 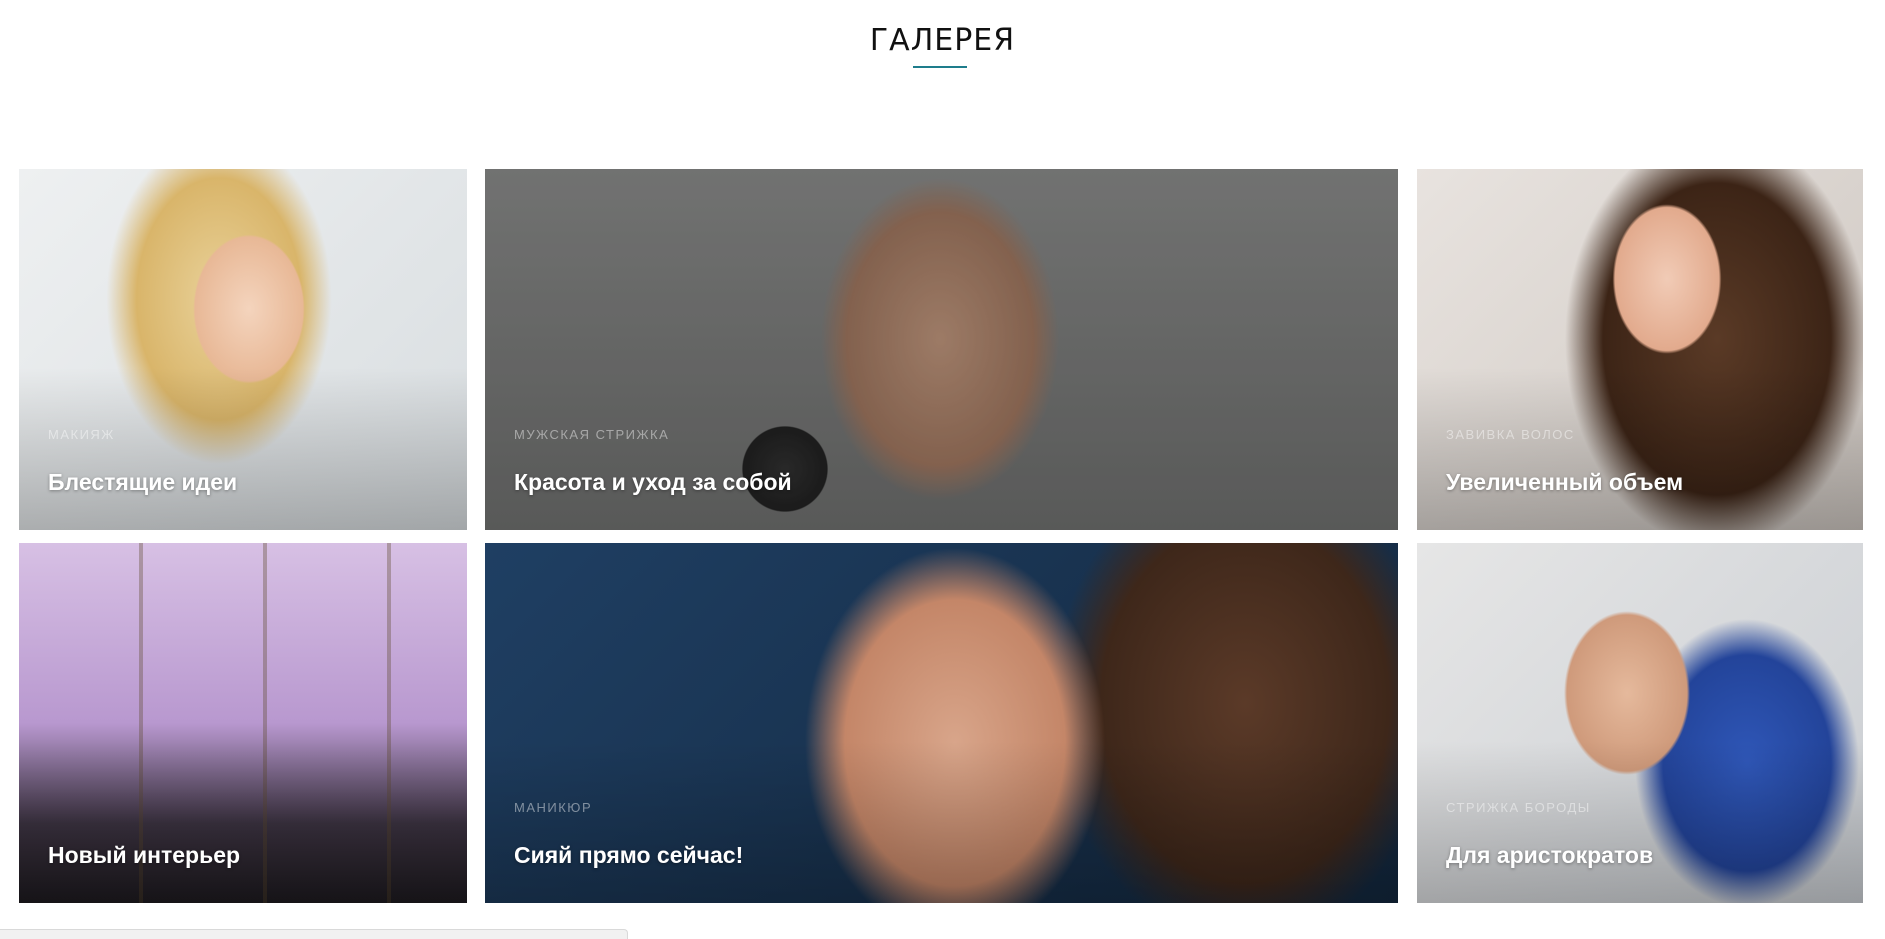 I want to click on browser-status-bar, so click(x=314, y=934).